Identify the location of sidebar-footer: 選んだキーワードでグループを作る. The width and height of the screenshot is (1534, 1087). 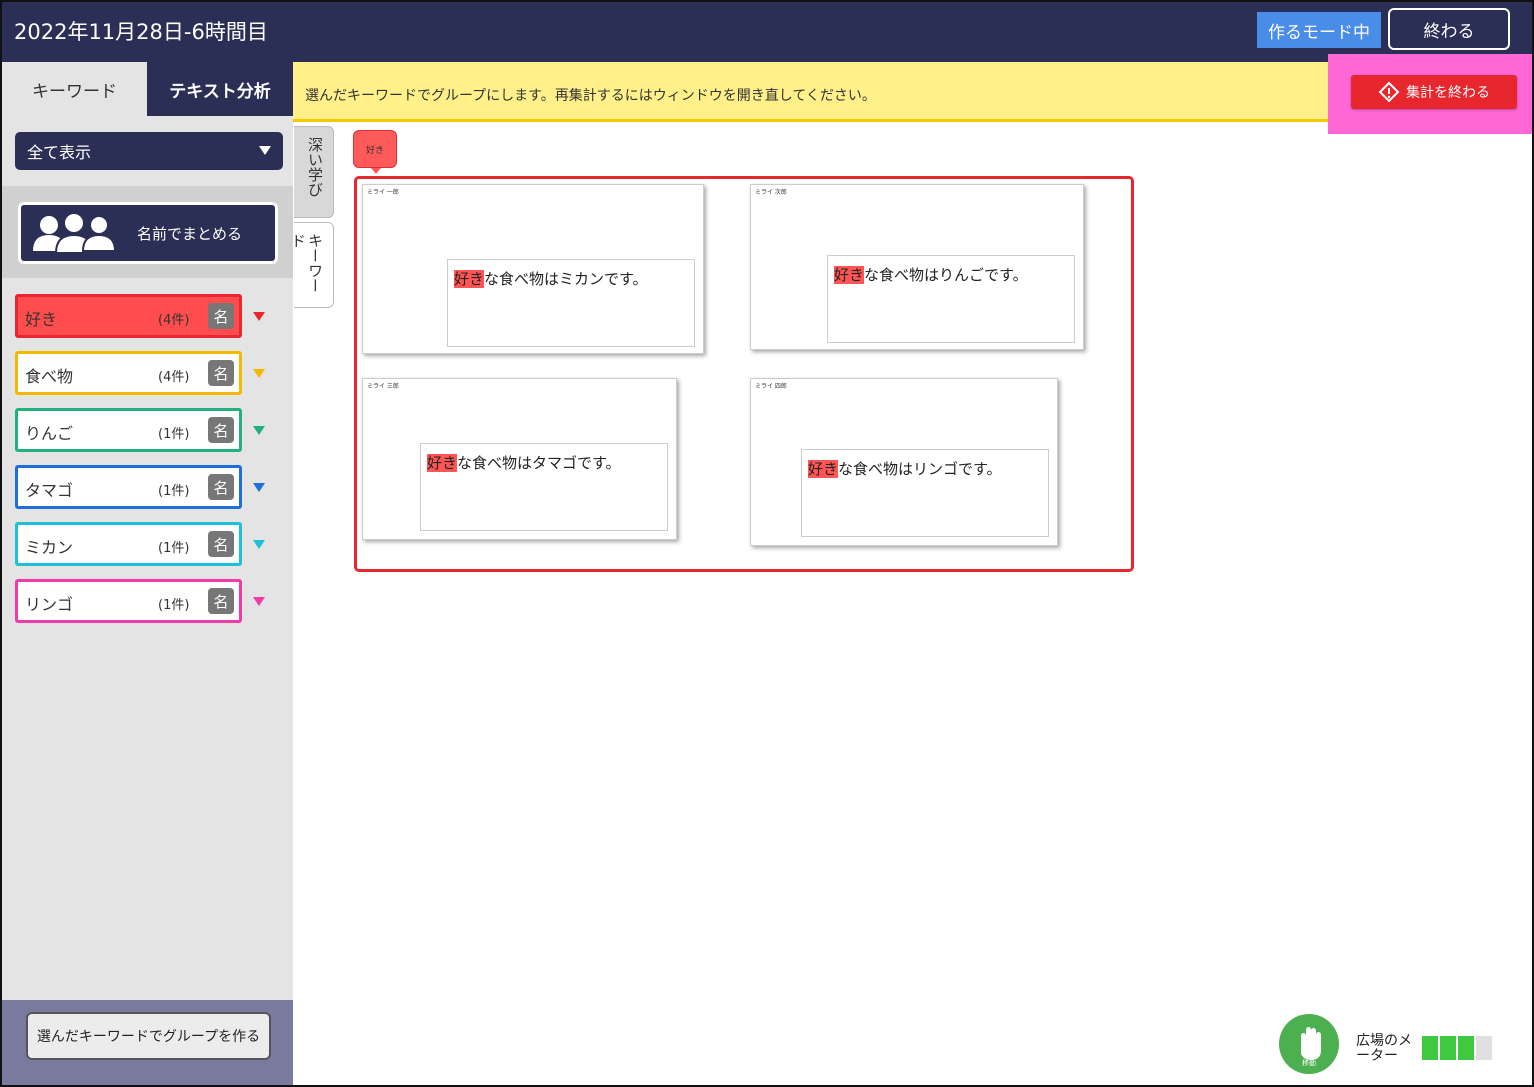
(147, 1042).